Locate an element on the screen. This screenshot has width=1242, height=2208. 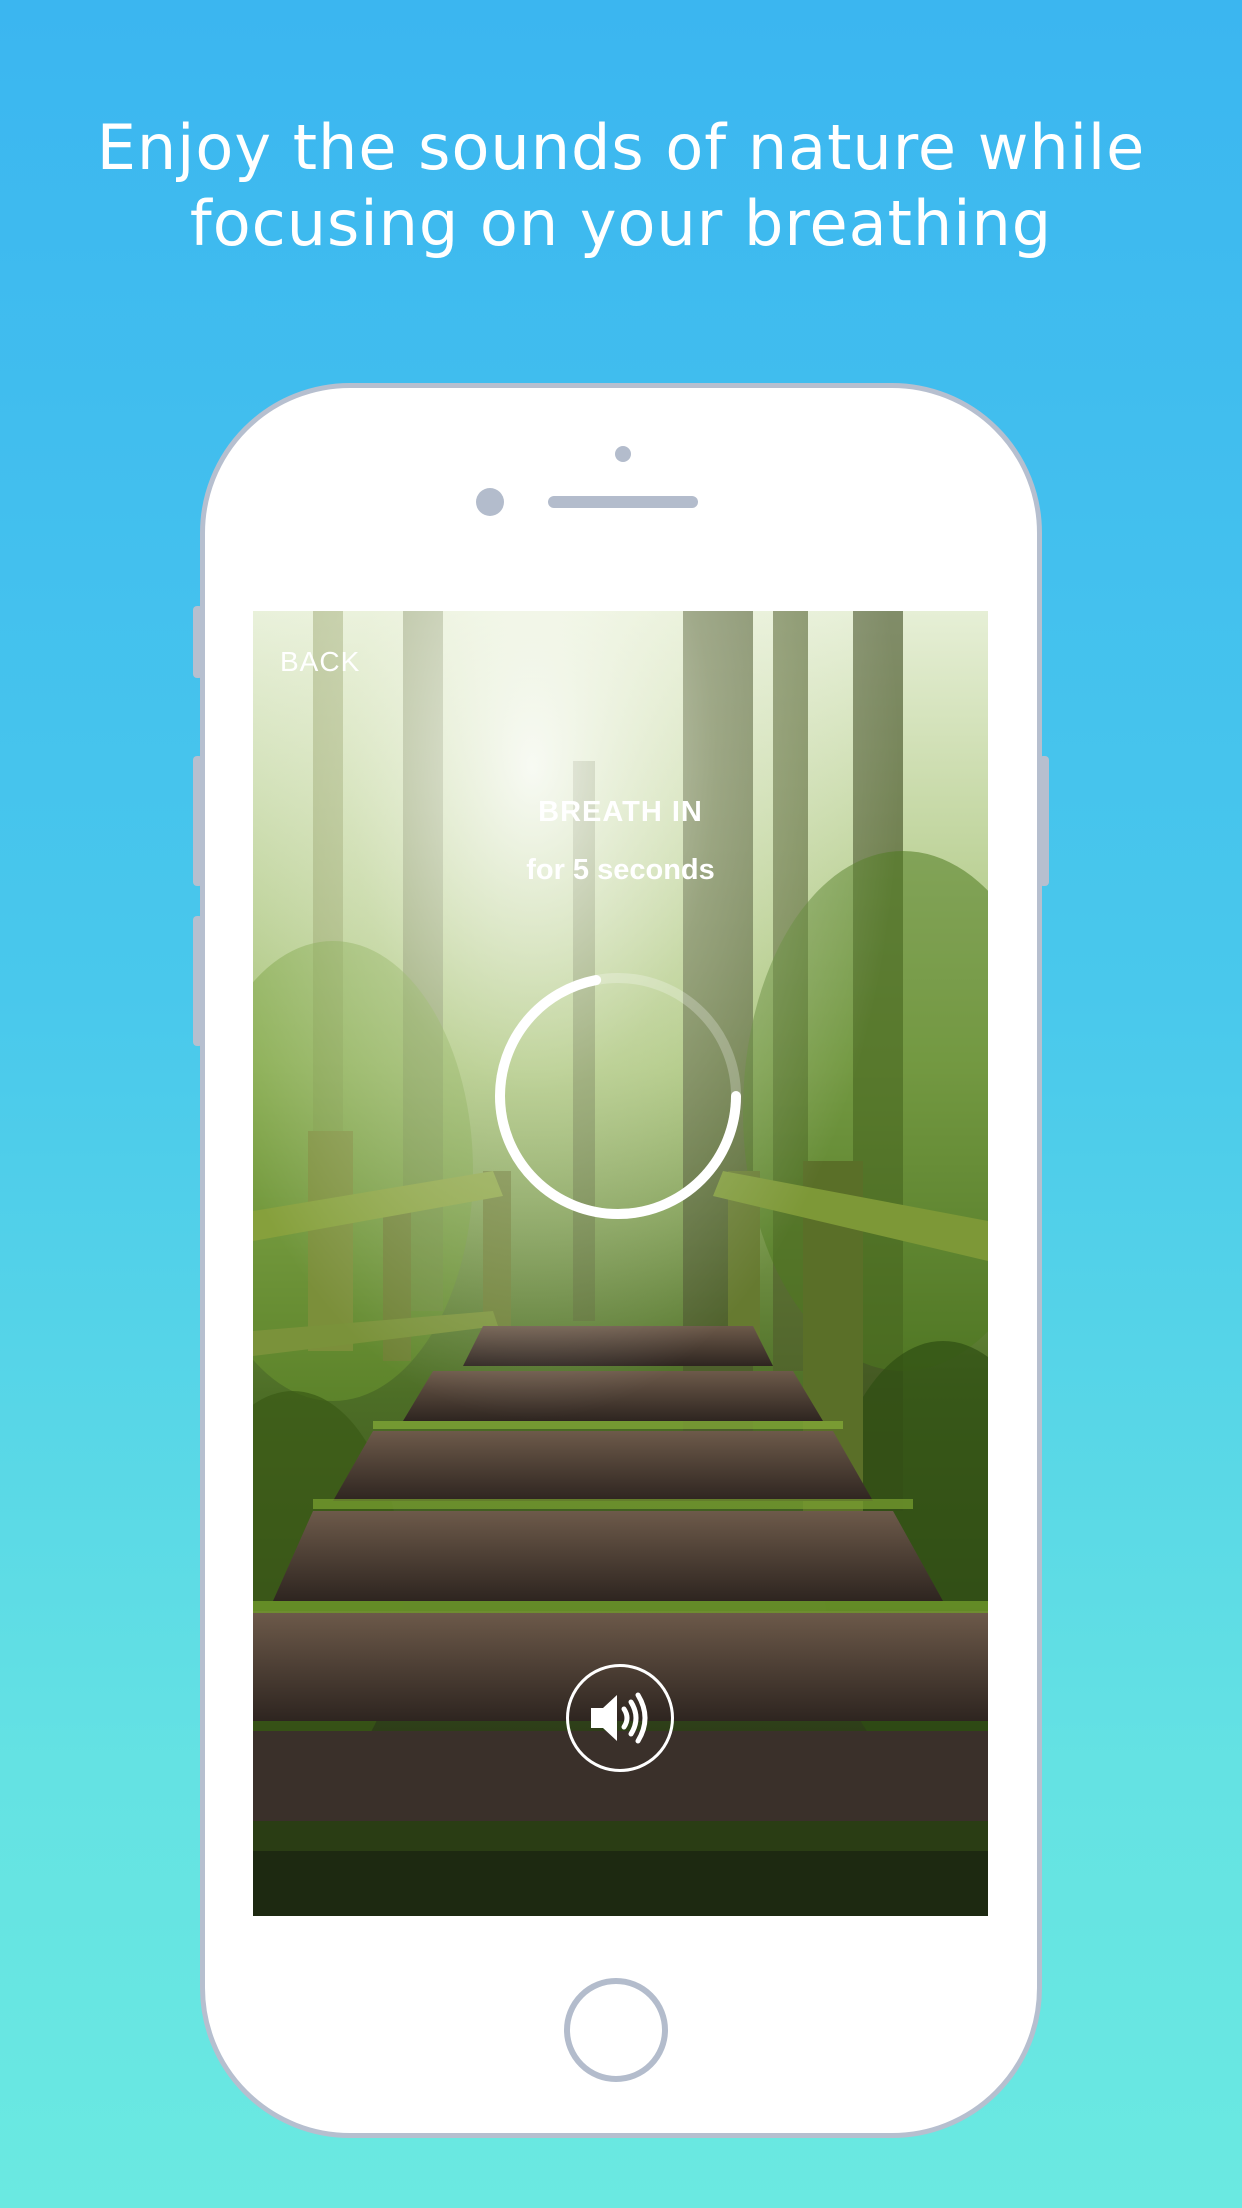
breathing-instruction-title: BREATH IN is located at coordinates (620, 812).